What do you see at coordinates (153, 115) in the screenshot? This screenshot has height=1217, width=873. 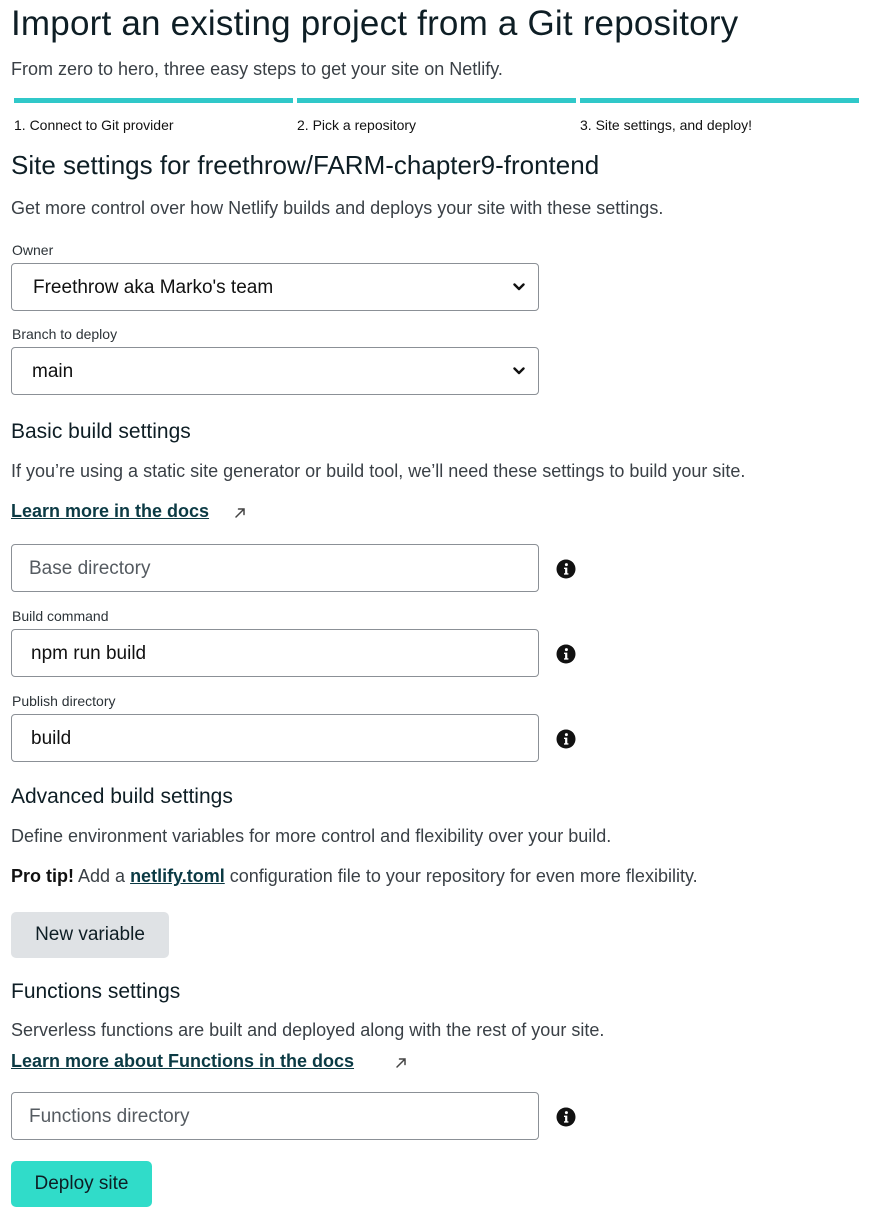 I see `step-connect-git: 1. Connect to Git provider` at bounding box center [153, 115].